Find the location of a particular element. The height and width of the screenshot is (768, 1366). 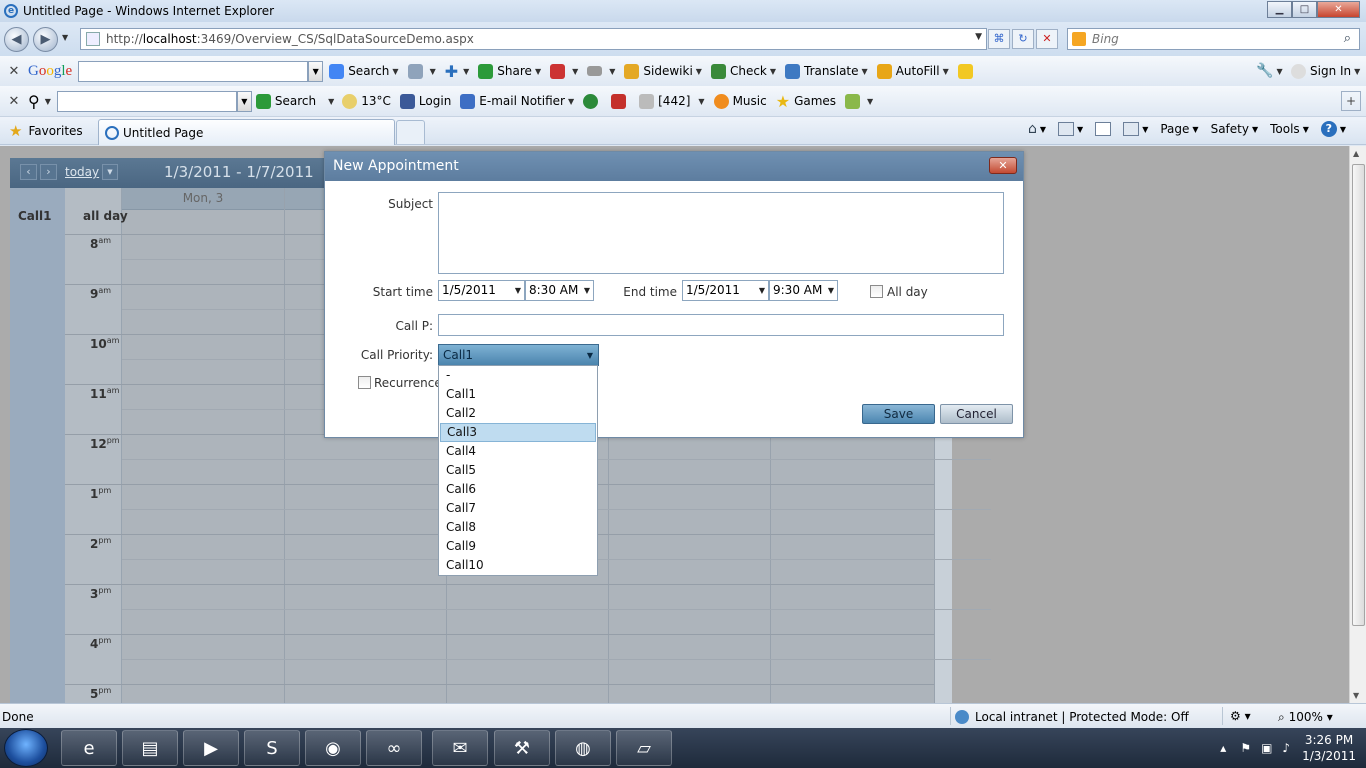

save-button: Save is located at coordinates (898, 414).